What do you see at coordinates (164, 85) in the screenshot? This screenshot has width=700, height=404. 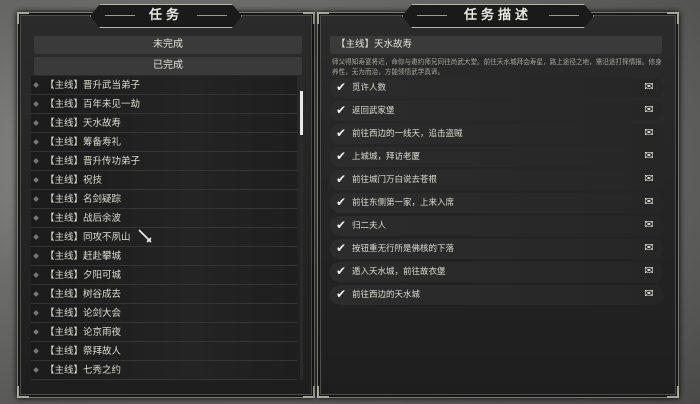 I see `quest-list-item: 【主线】晋升武当弟子` at bounding box center [164, 85].